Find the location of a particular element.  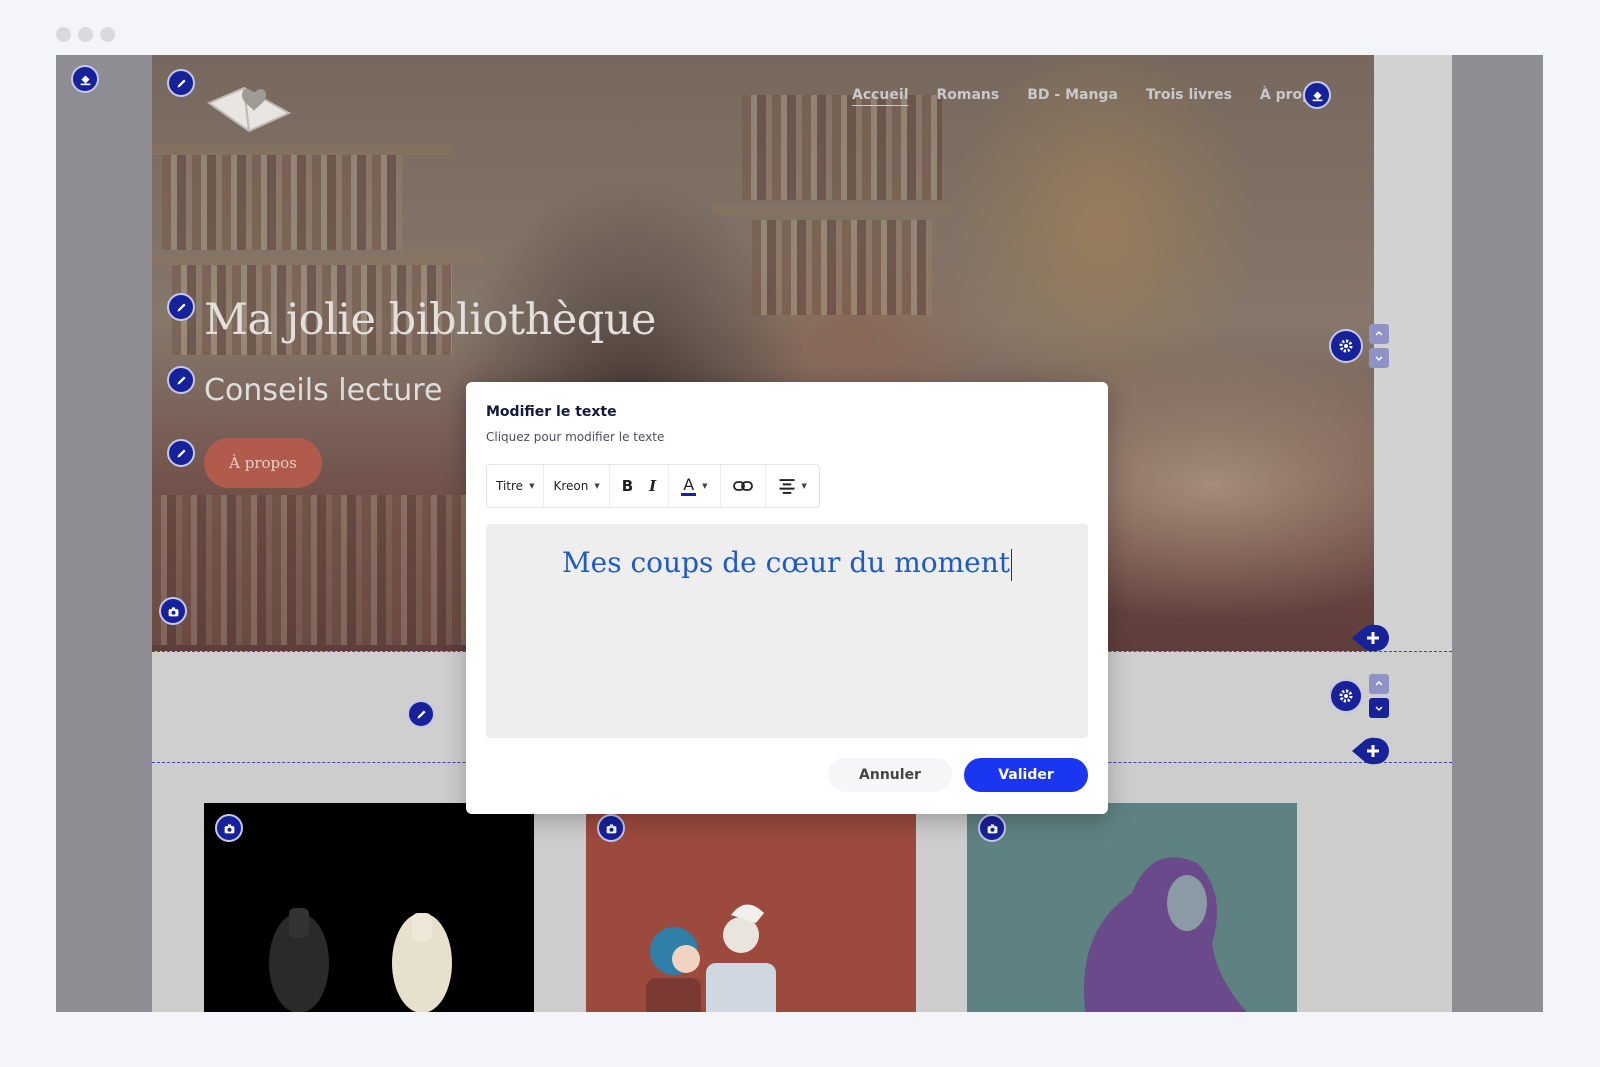

nav-item-romans: Romans is located at coordinates (968, 95).